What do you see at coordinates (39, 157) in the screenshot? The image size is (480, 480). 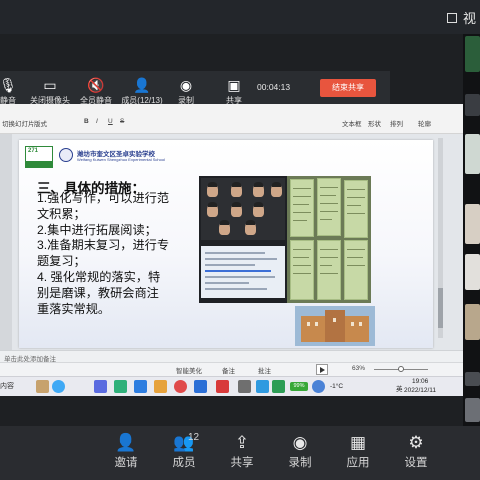 I see `school-logo: 271` at bounding box center [39, 157].